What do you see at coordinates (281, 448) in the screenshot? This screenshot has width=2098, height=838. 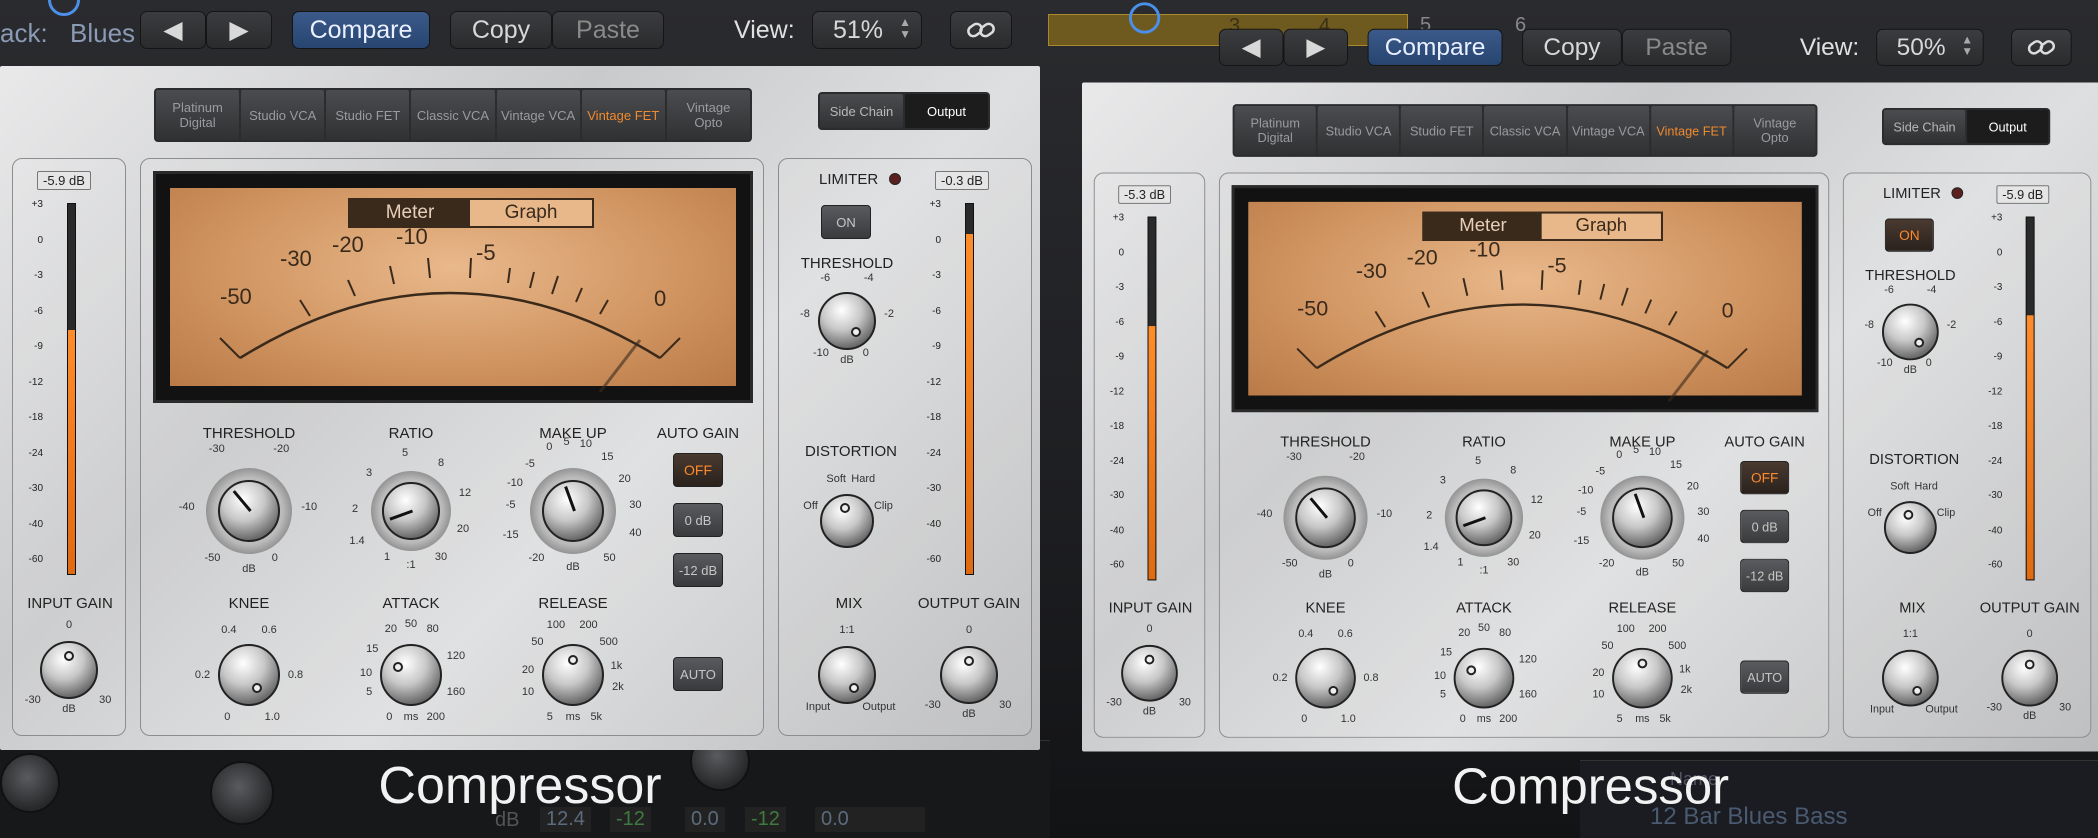 I see `threshold-scale-label: -20` at bounding box center [281, 448].